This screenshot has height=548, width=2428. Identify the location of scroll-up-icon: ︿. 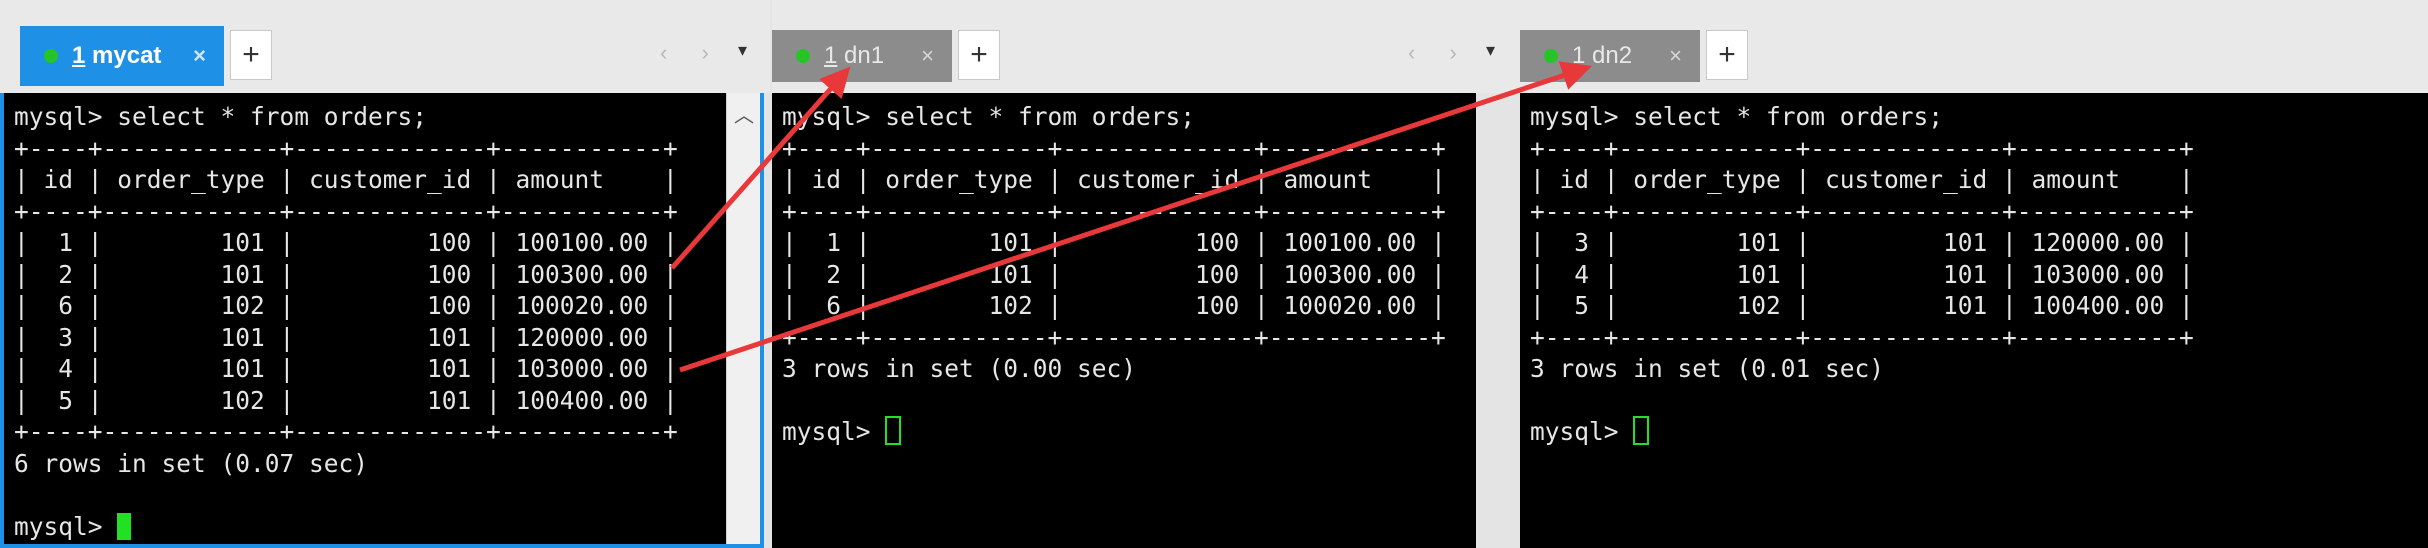
(743, 113).